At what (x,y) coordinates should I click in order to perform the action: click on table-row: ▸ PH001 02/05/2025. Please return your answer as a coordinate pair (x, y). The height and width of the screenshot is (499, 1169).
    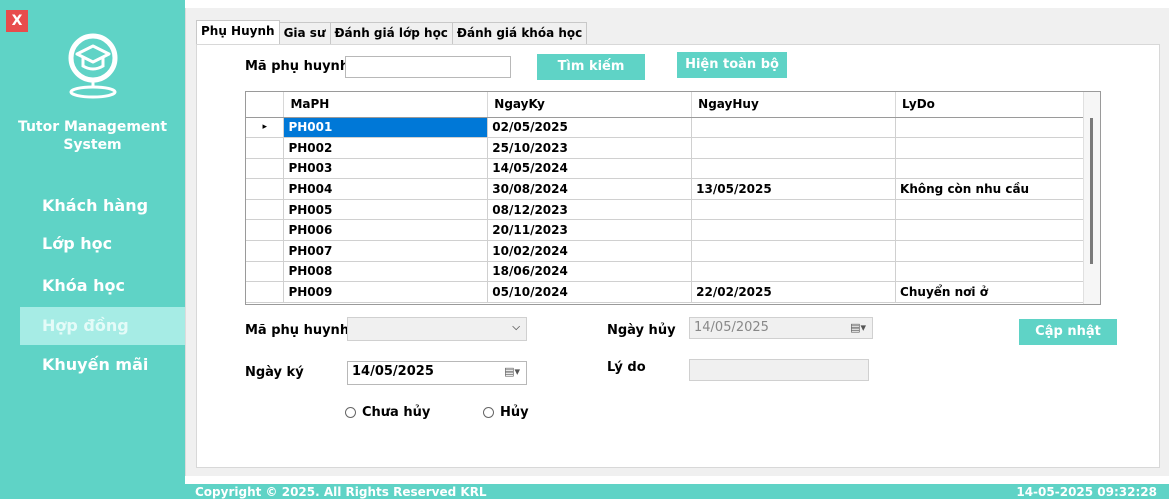
    Looking at the image, I should click on (673, 128).